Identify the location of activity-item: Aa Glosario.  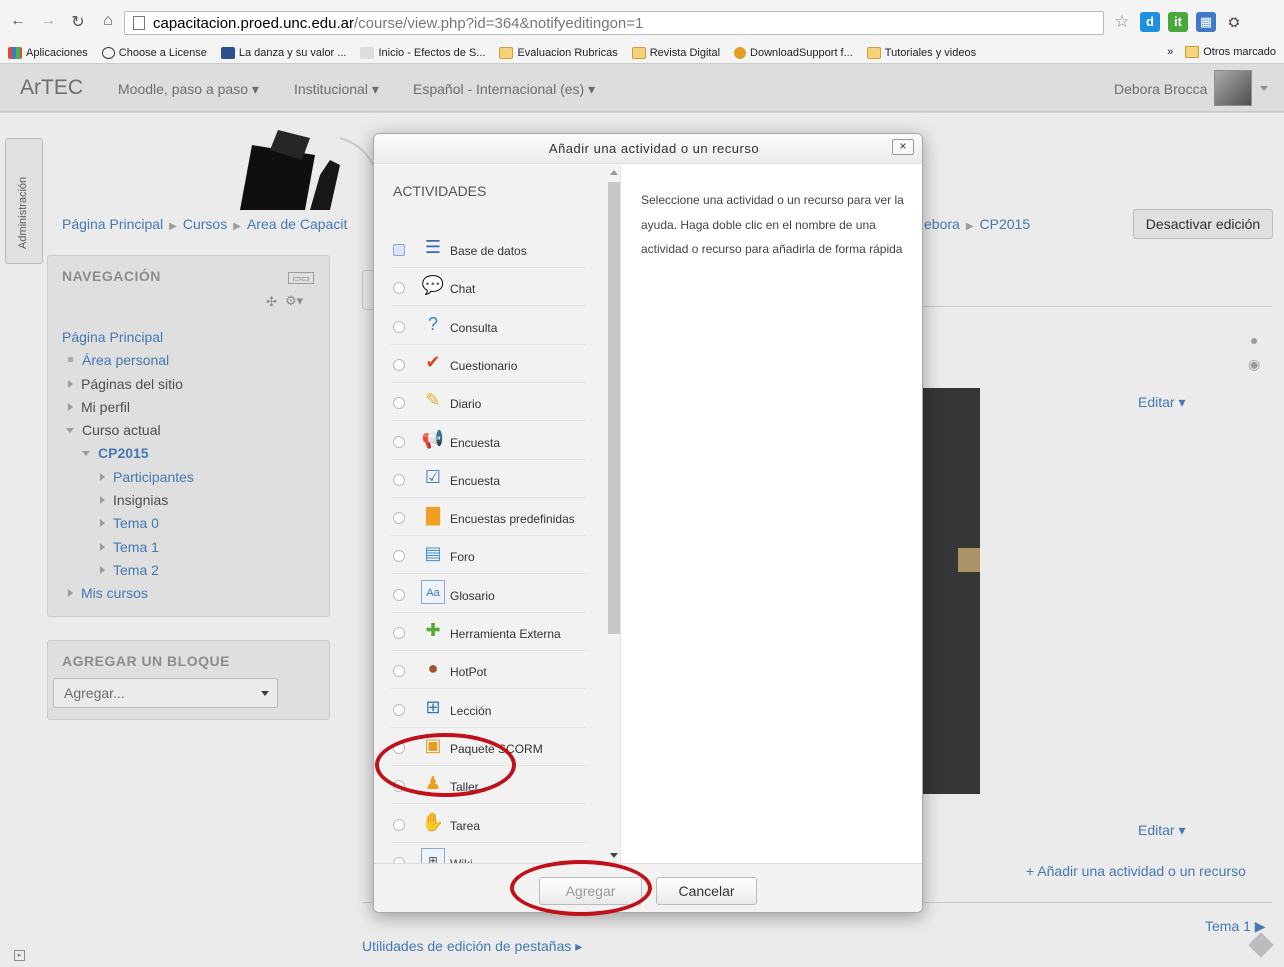
(488, 594).